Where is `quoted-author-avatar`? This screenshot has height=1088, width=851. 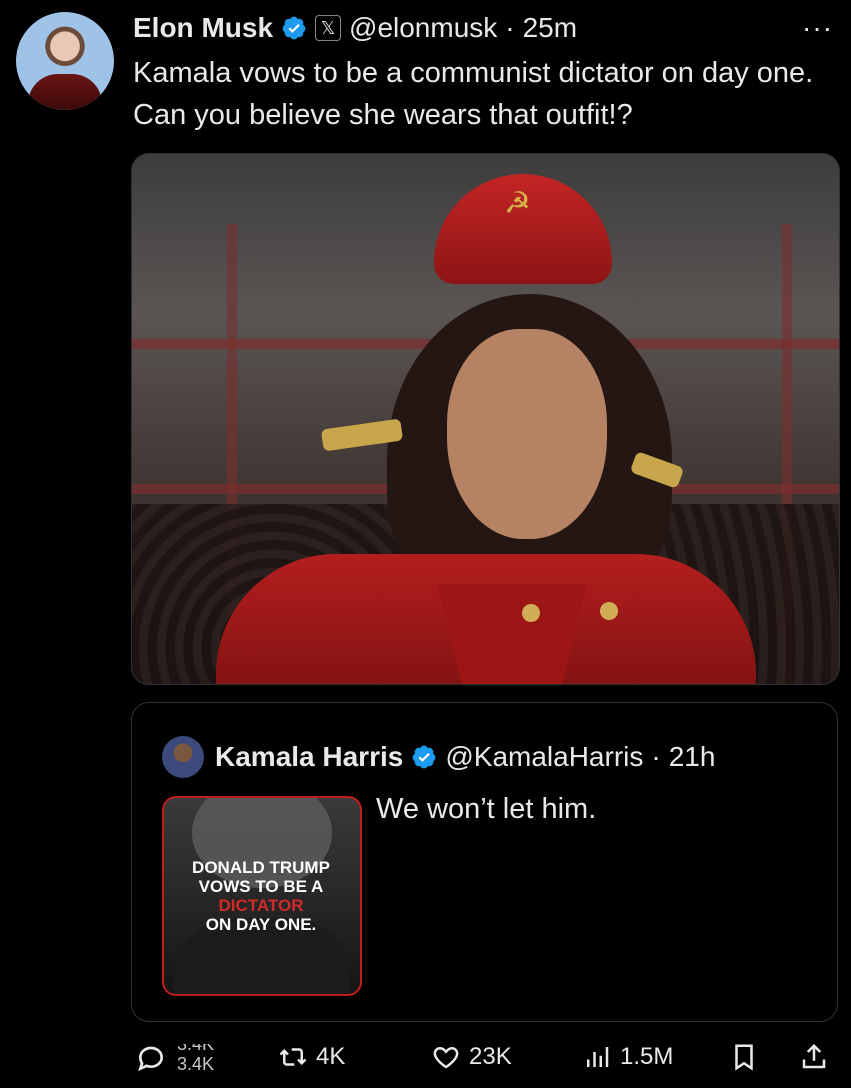
quoted-author-avatar is located at coordinates (183, 757).